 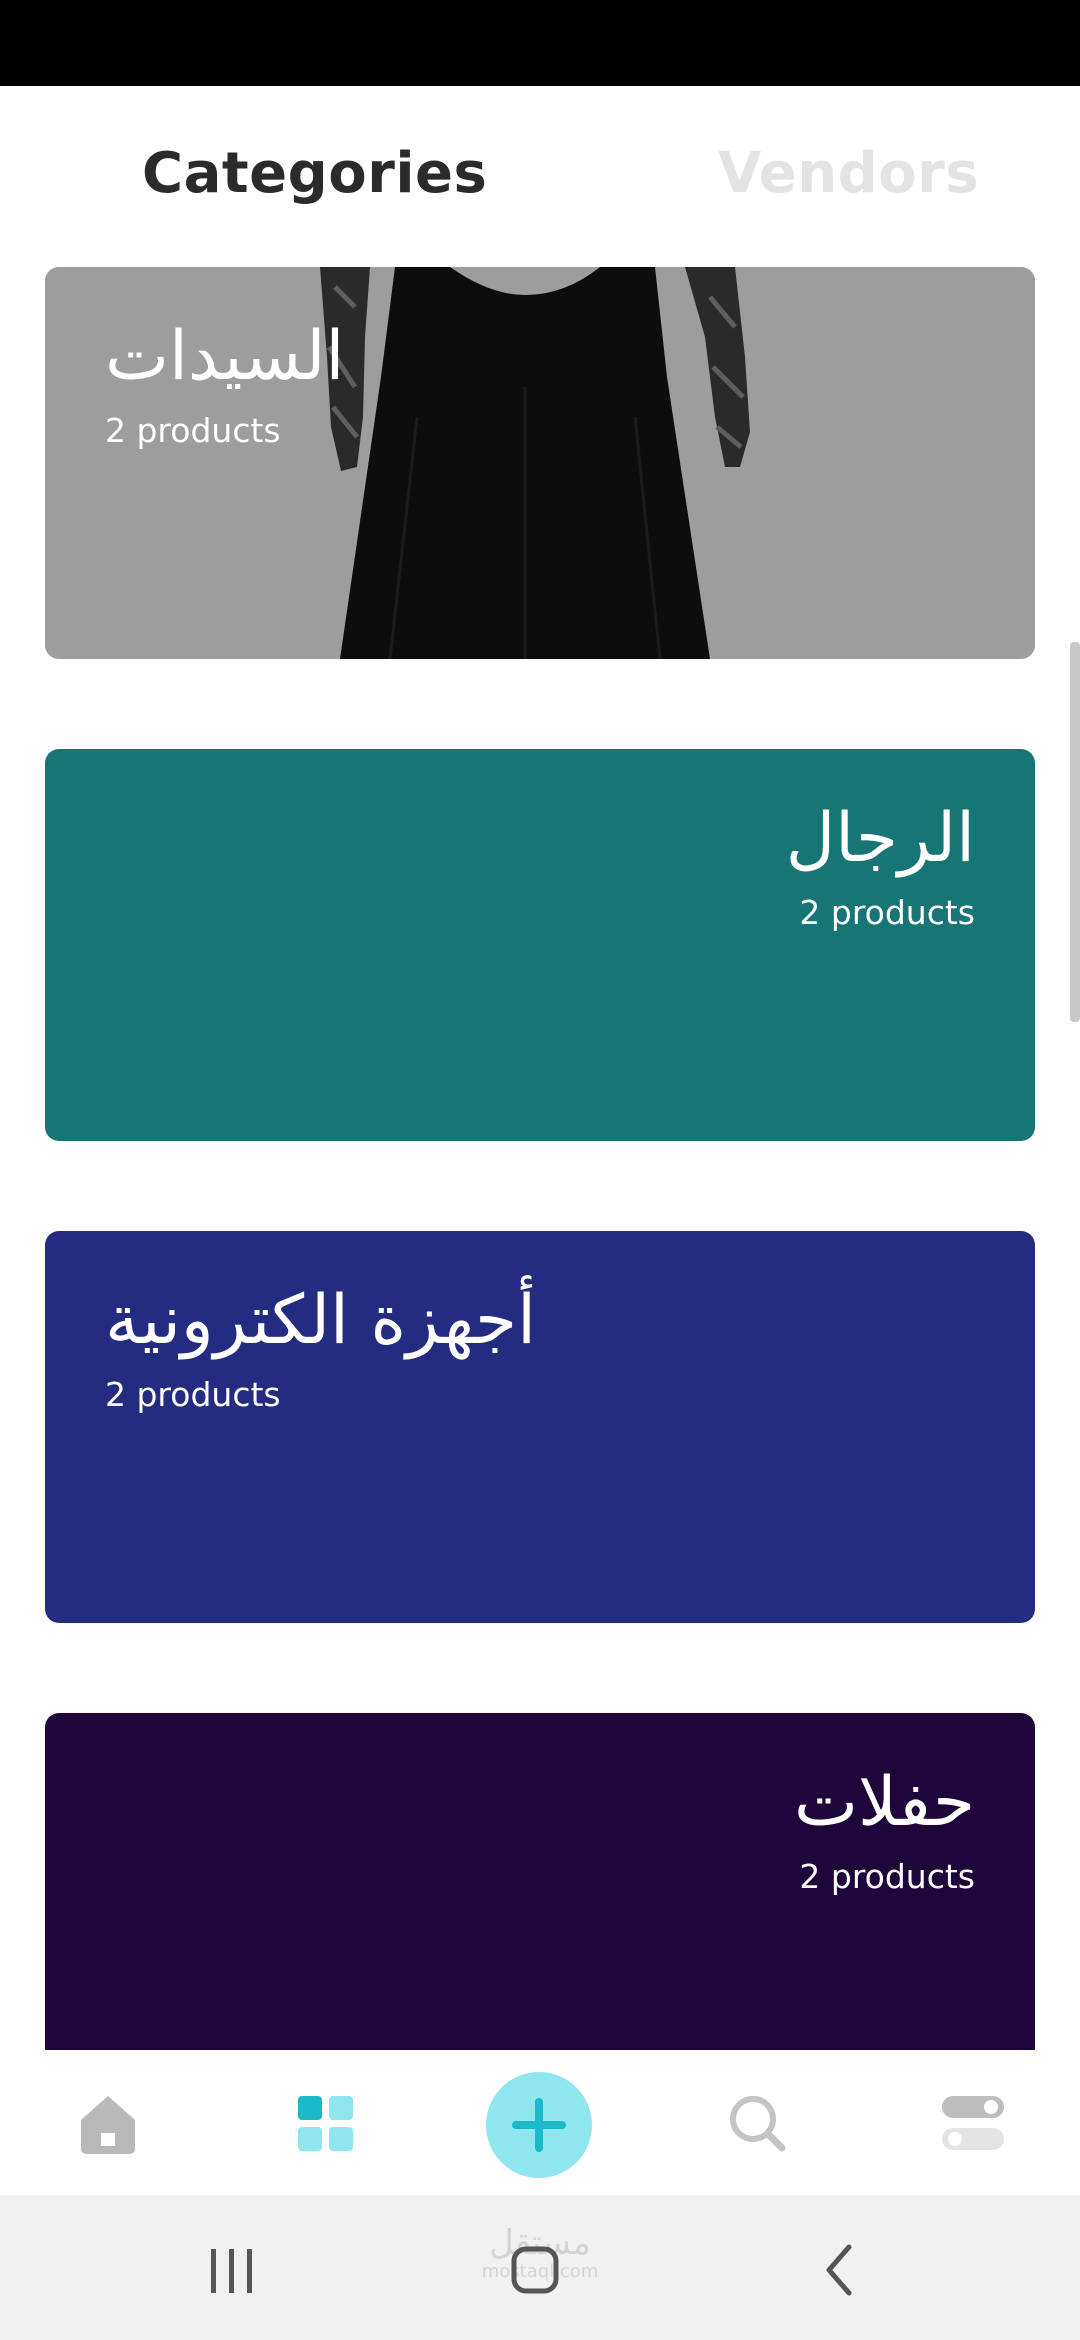 I want to click on category-text: السيدات 2 products, so click(x=224, y=380).